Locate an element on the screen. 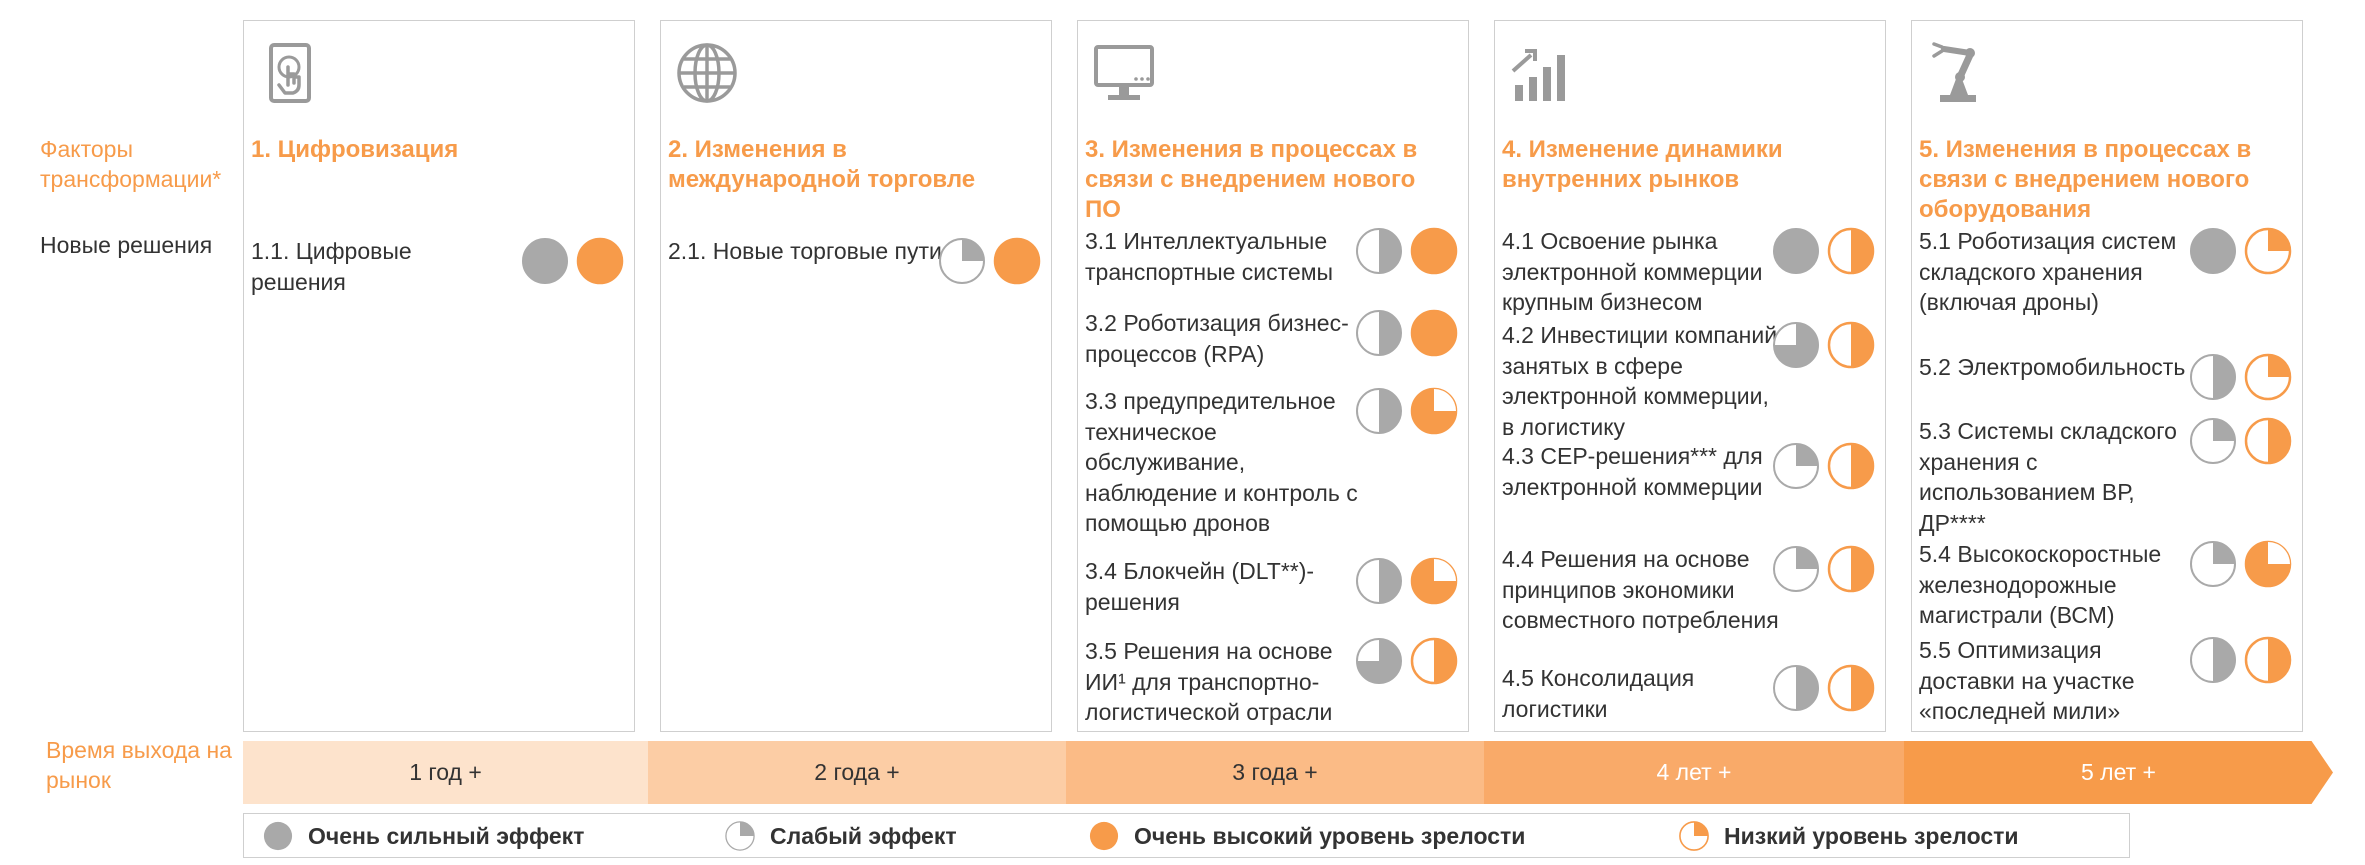 The width and height of the screenshot is (2365, 865). weak-effect-icon is located at coordinates (740, 836).